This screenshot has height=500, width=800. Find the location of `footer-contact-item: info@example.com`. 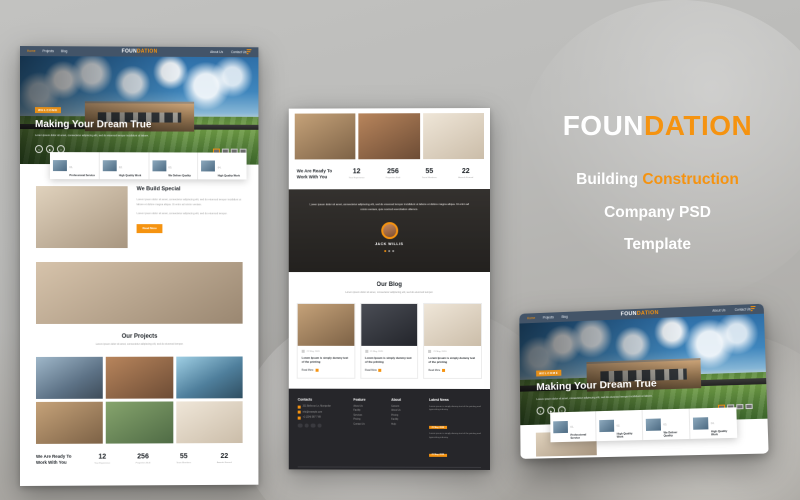

footer-contact-item: info@example.com is located at coordinates (322, 412).